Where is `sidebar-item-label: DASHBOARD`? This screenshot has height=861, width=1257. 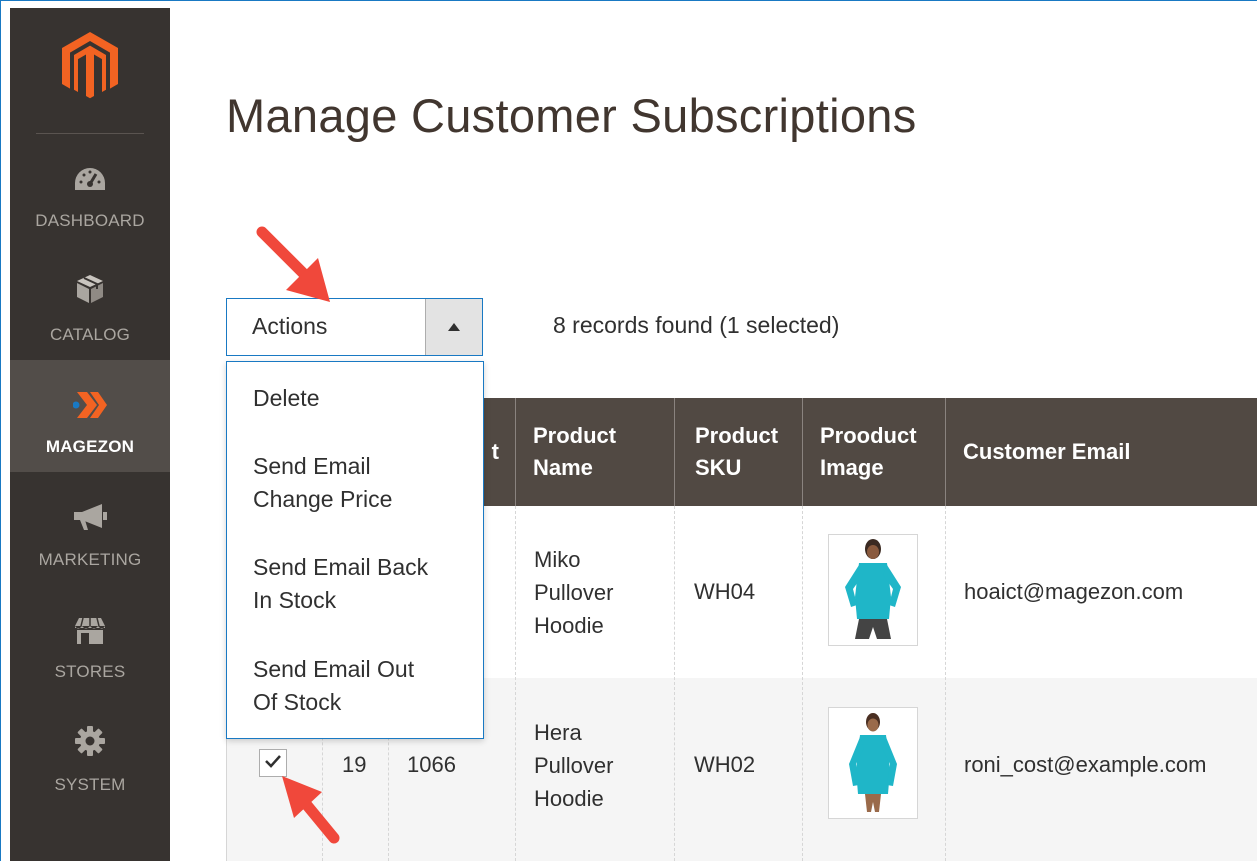 sidebar-item-label: DASHBOARD is located at coordinates (90, 220).